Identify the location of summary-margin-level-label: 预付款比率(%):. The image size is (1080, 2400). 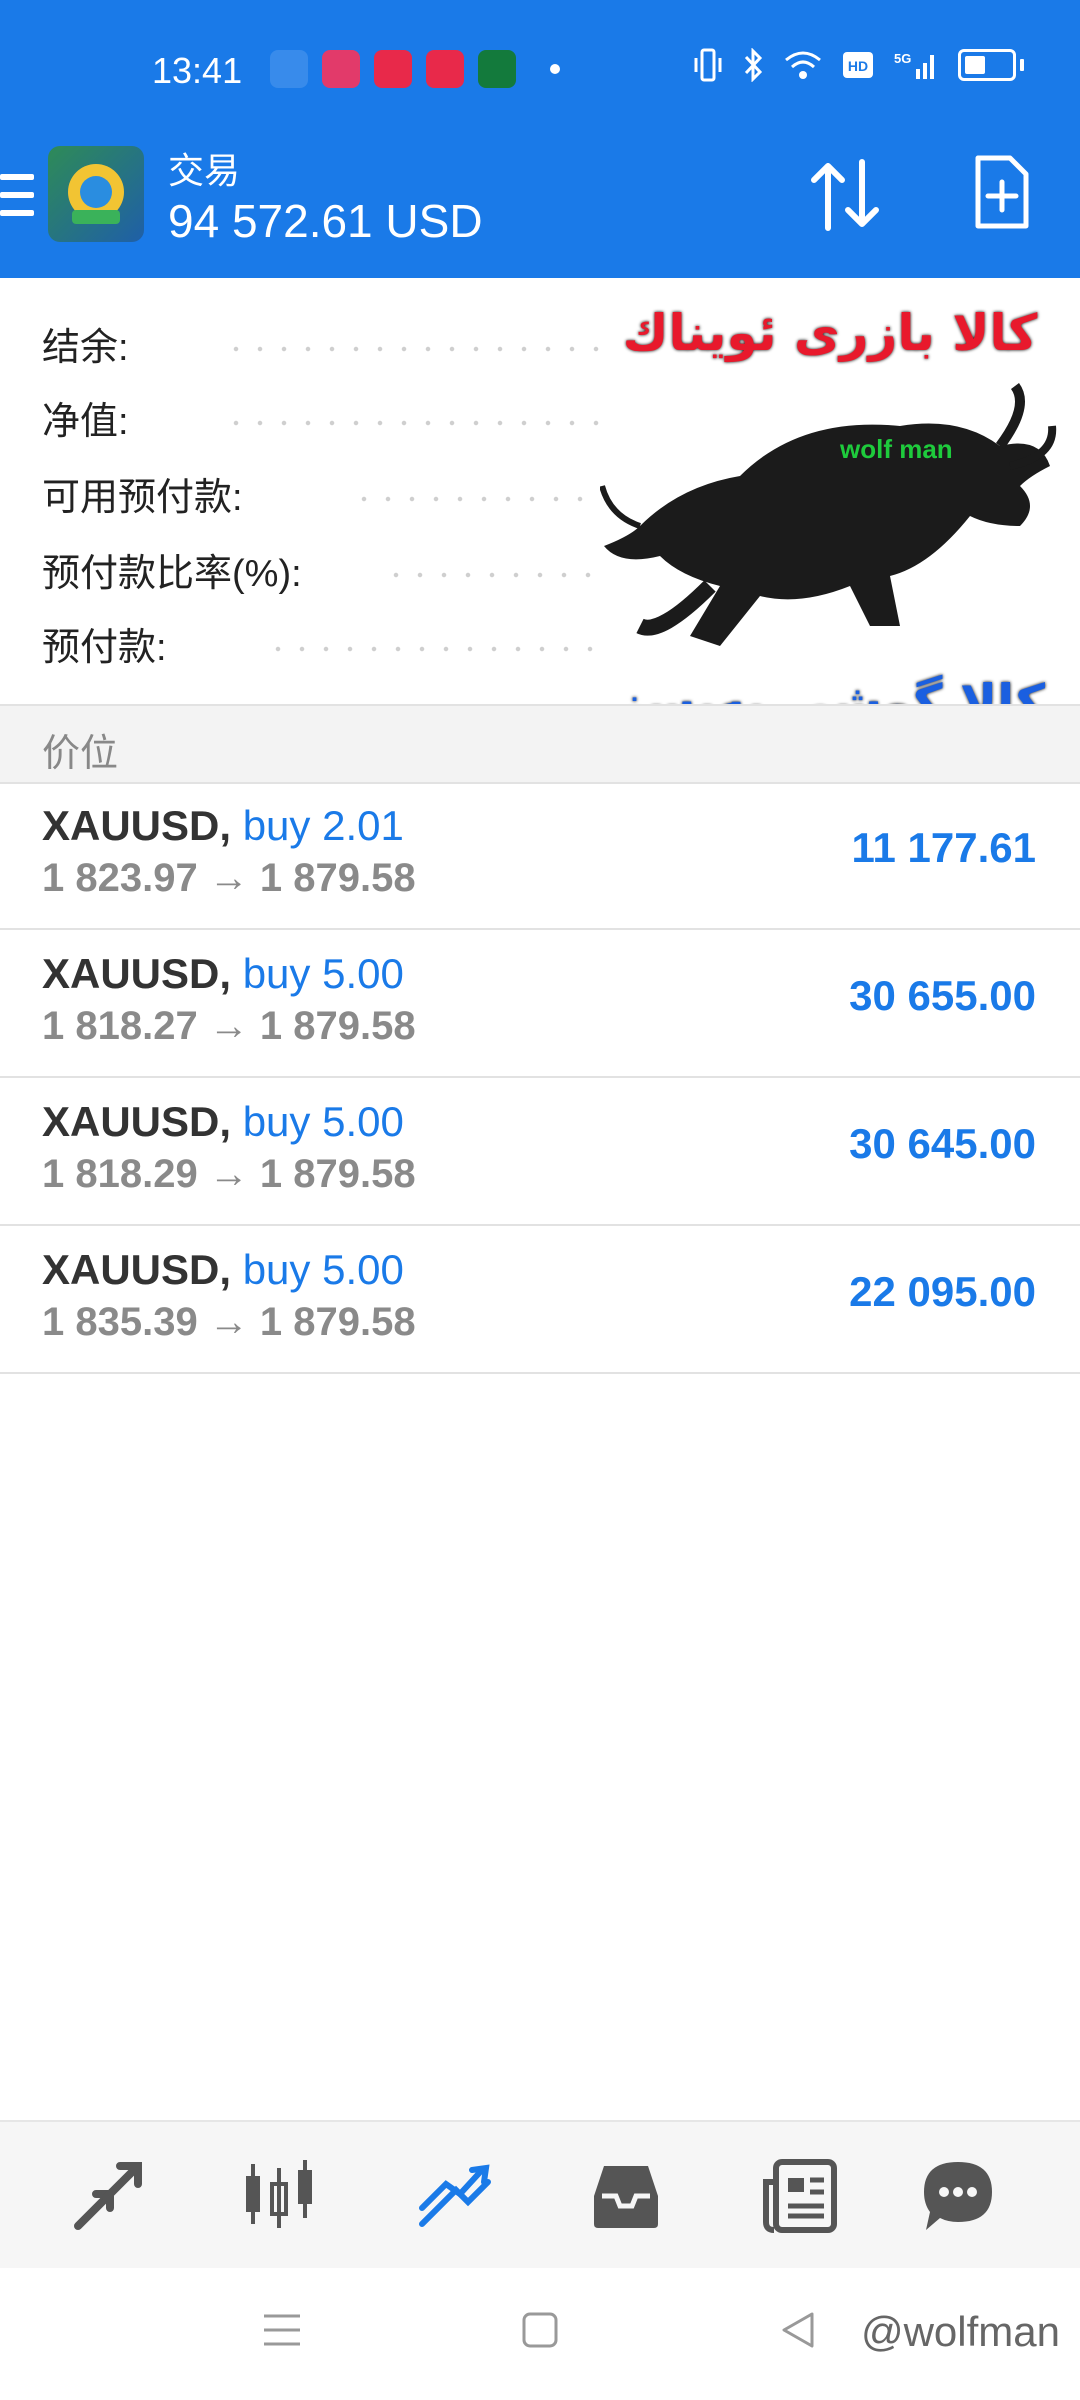
(172, 574).